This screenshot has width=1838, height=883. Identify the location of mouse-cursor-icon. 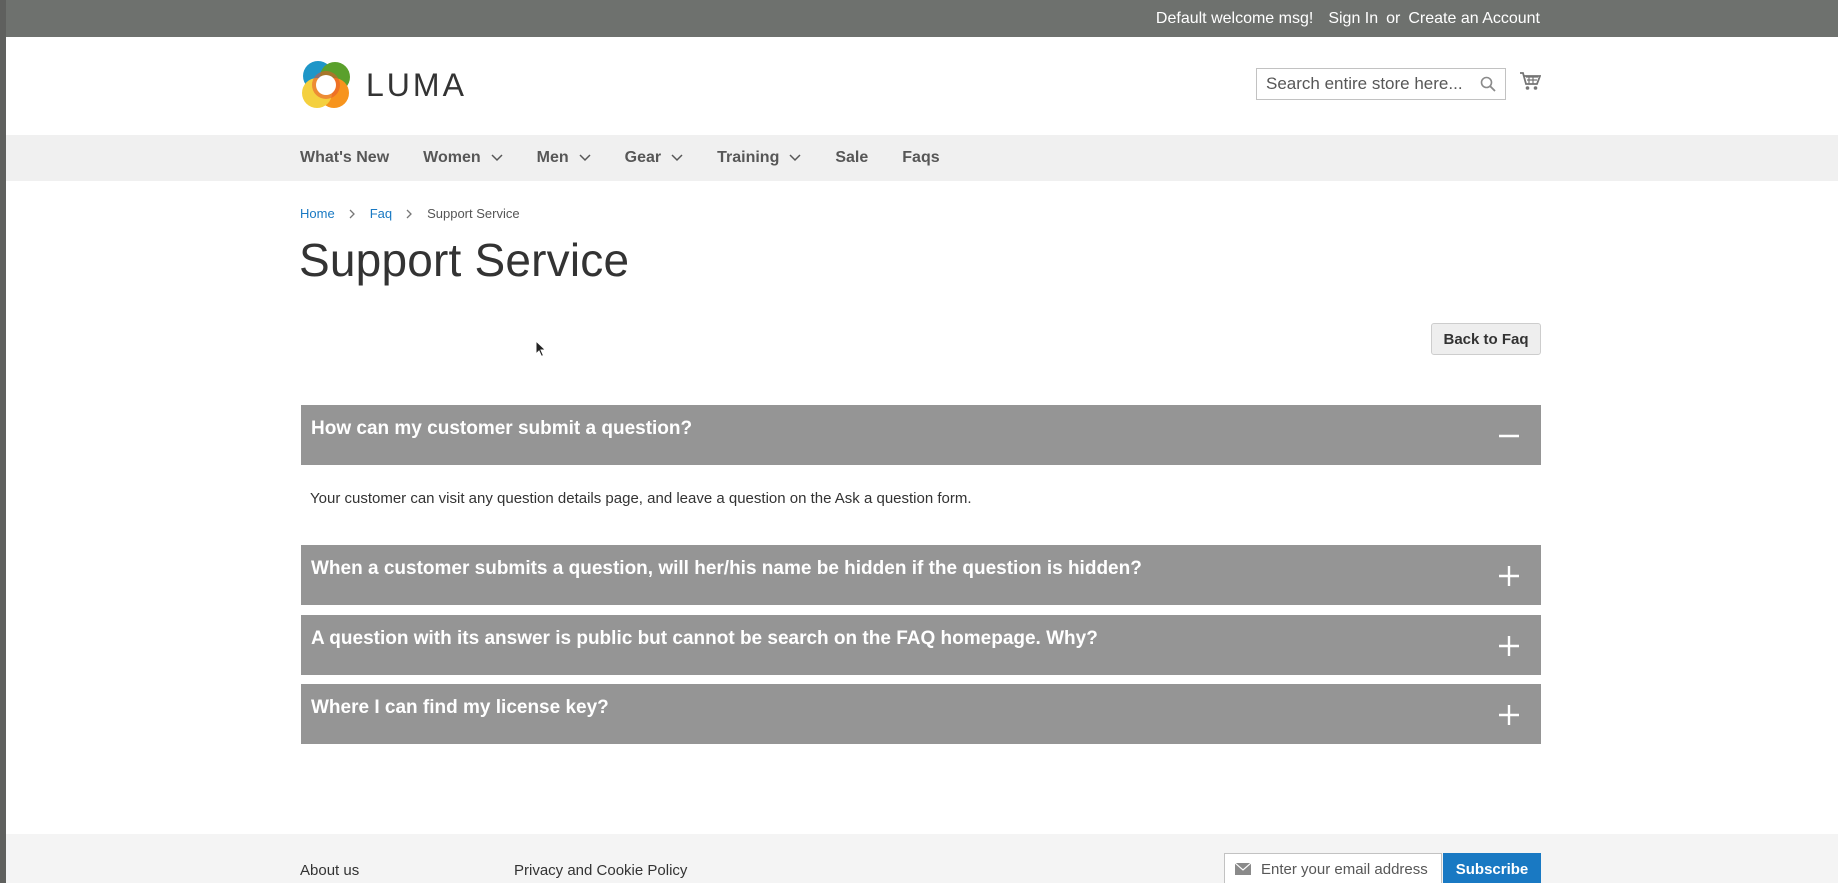
(541, 349).